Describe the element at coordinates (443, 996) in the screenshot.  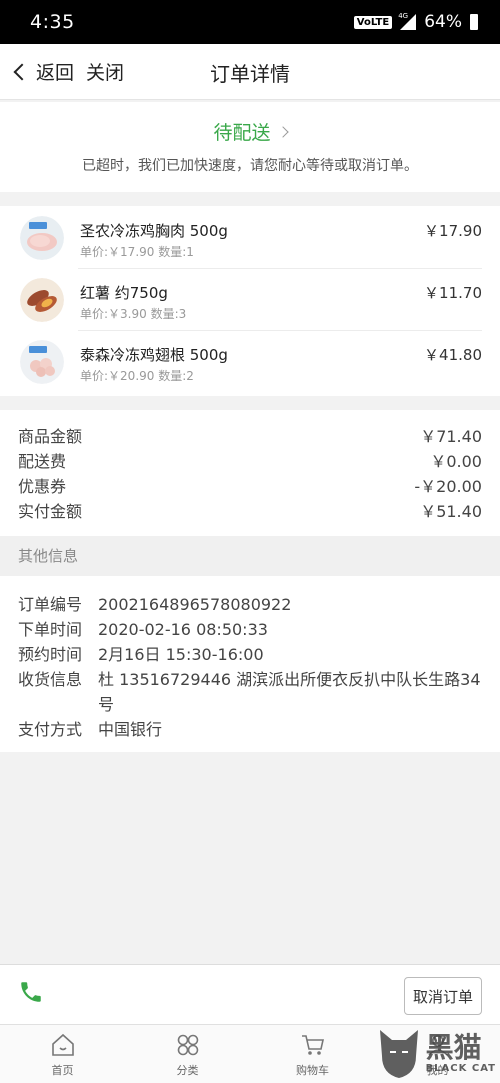
I see `cancel-order-button: 取消订单` at that location.